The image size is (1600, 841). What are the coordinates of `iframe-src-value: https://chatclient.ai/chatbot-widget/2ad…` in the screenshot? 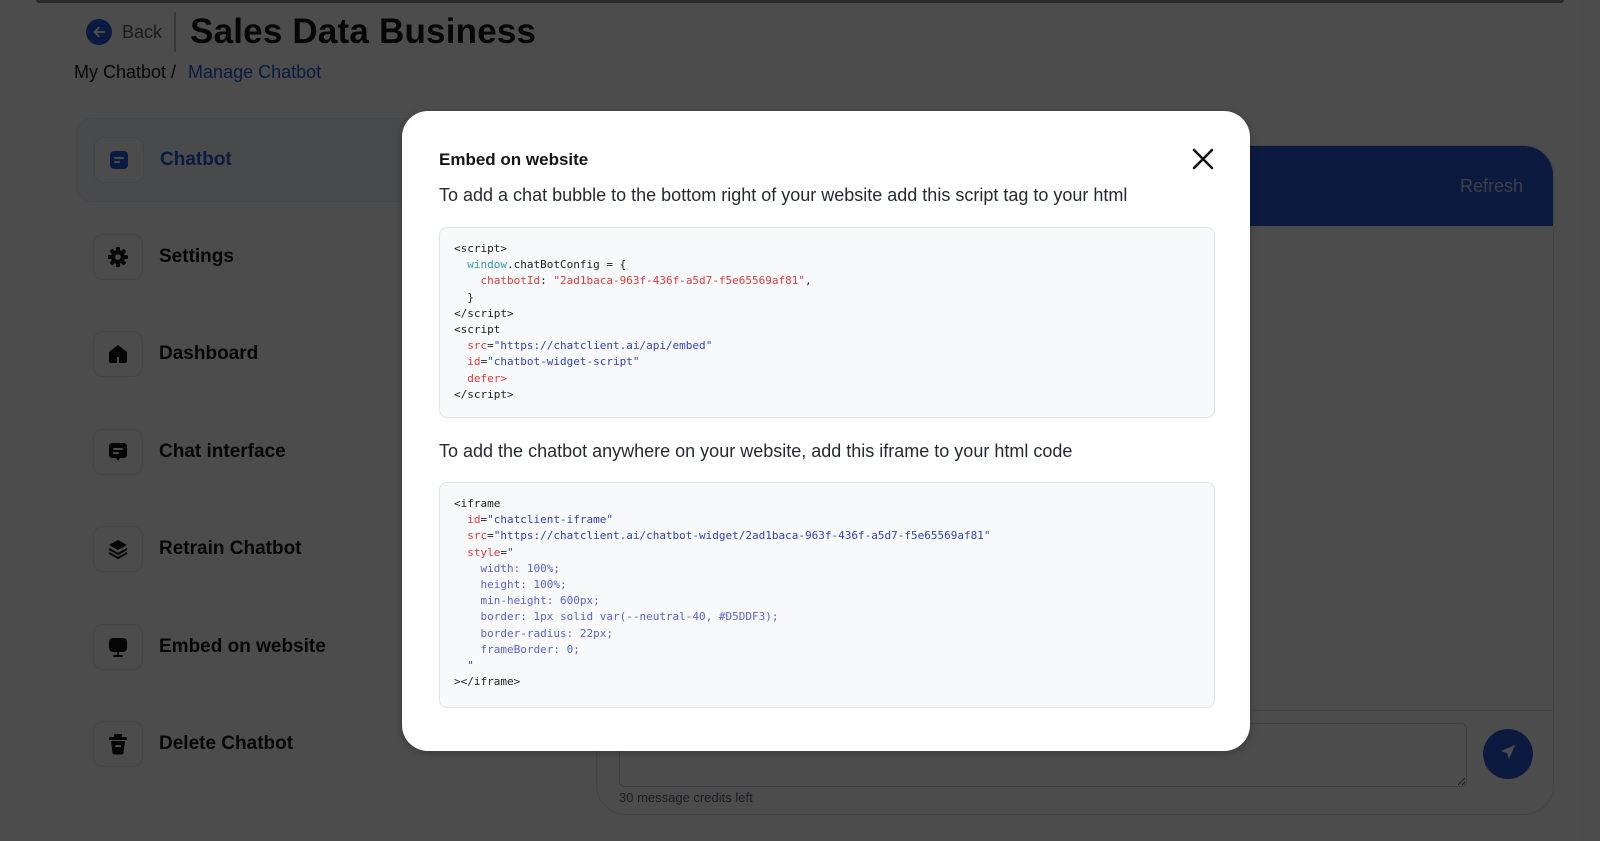 It's located at (742, 536).